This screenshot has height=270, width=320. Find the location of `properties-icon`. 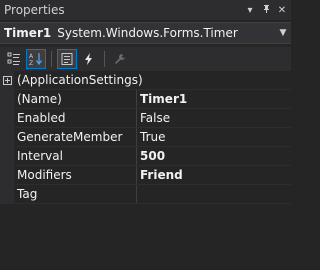

properties-icon is located at coordinates (67, 59).